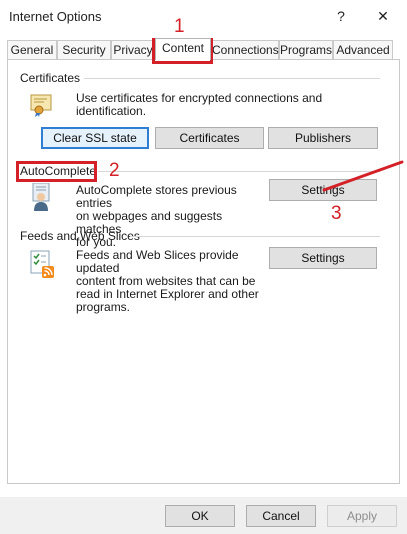 Image resolution: width=407 pixels, height=534 pixels. What do you see at coordinates (41, 106) in the screenshot?
I see `certificate-icon` at bounding box center [41, 106].